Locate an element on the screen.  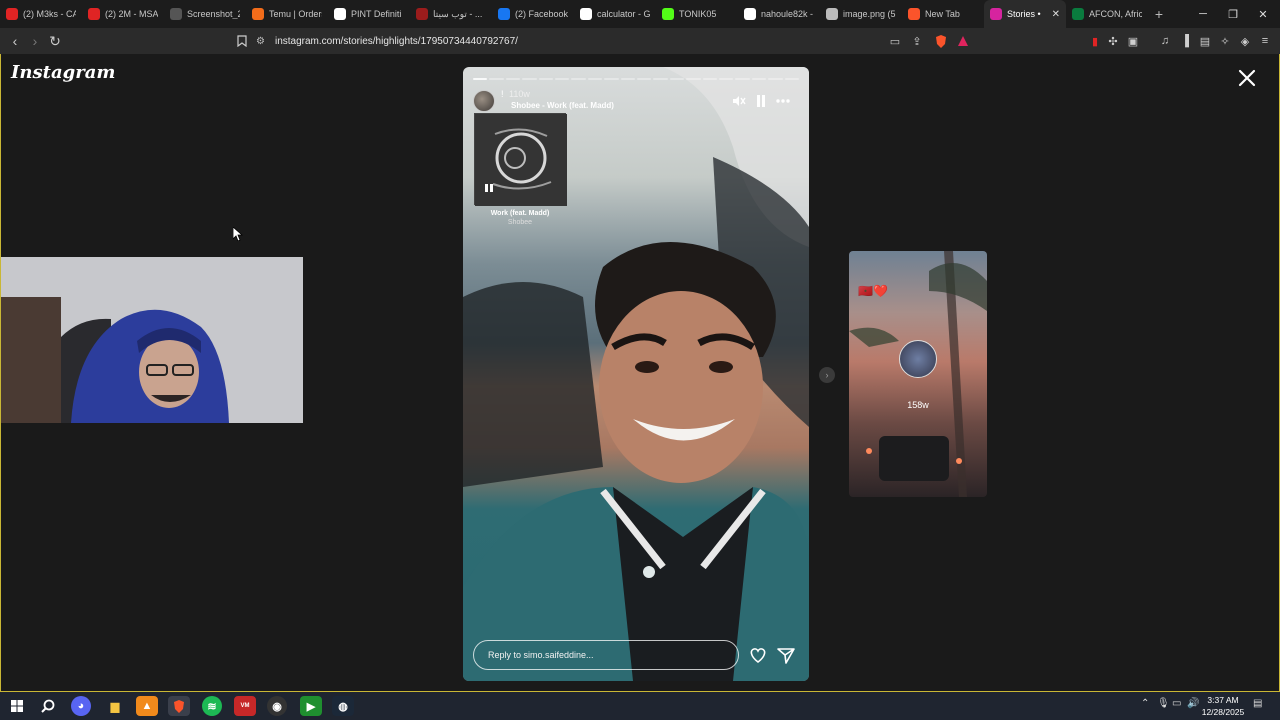
browser-tab: PINT Definiti is located at coordinates (369, 14).